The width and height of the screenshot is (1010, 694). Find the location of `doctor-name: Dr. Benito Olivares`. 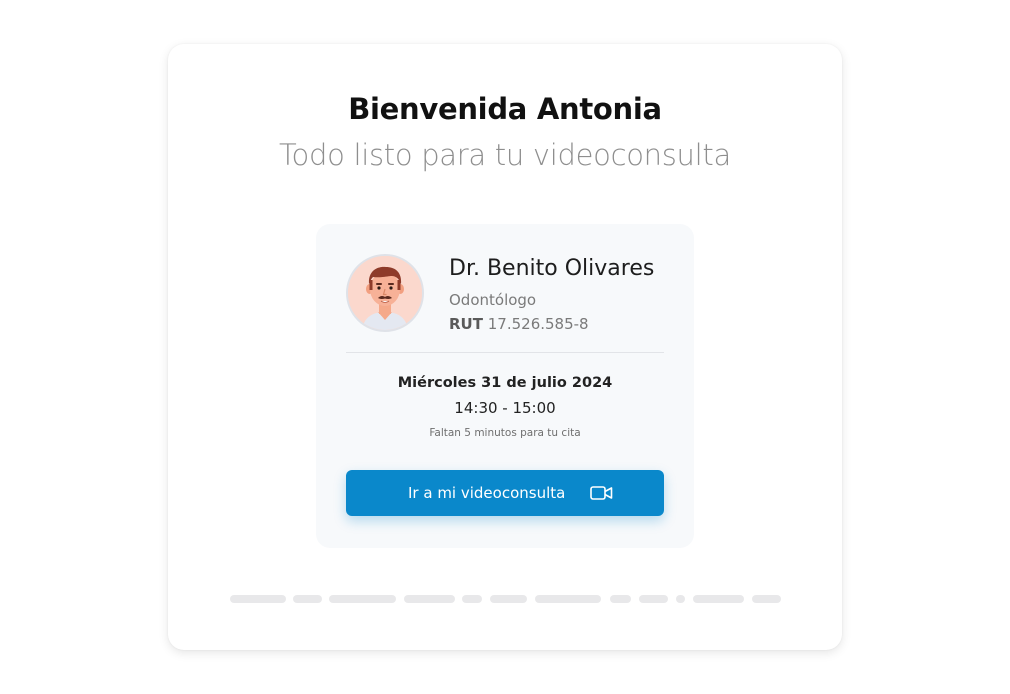

doctor-name: Dr. Benito Olivares is located at coordinates (552, 268).